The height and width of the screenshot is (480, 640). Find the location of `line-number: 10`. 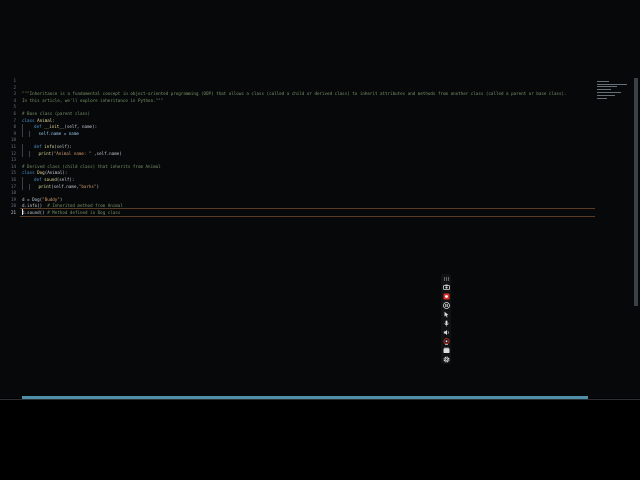

line-number: 10 is located at coordinates (13, 140).